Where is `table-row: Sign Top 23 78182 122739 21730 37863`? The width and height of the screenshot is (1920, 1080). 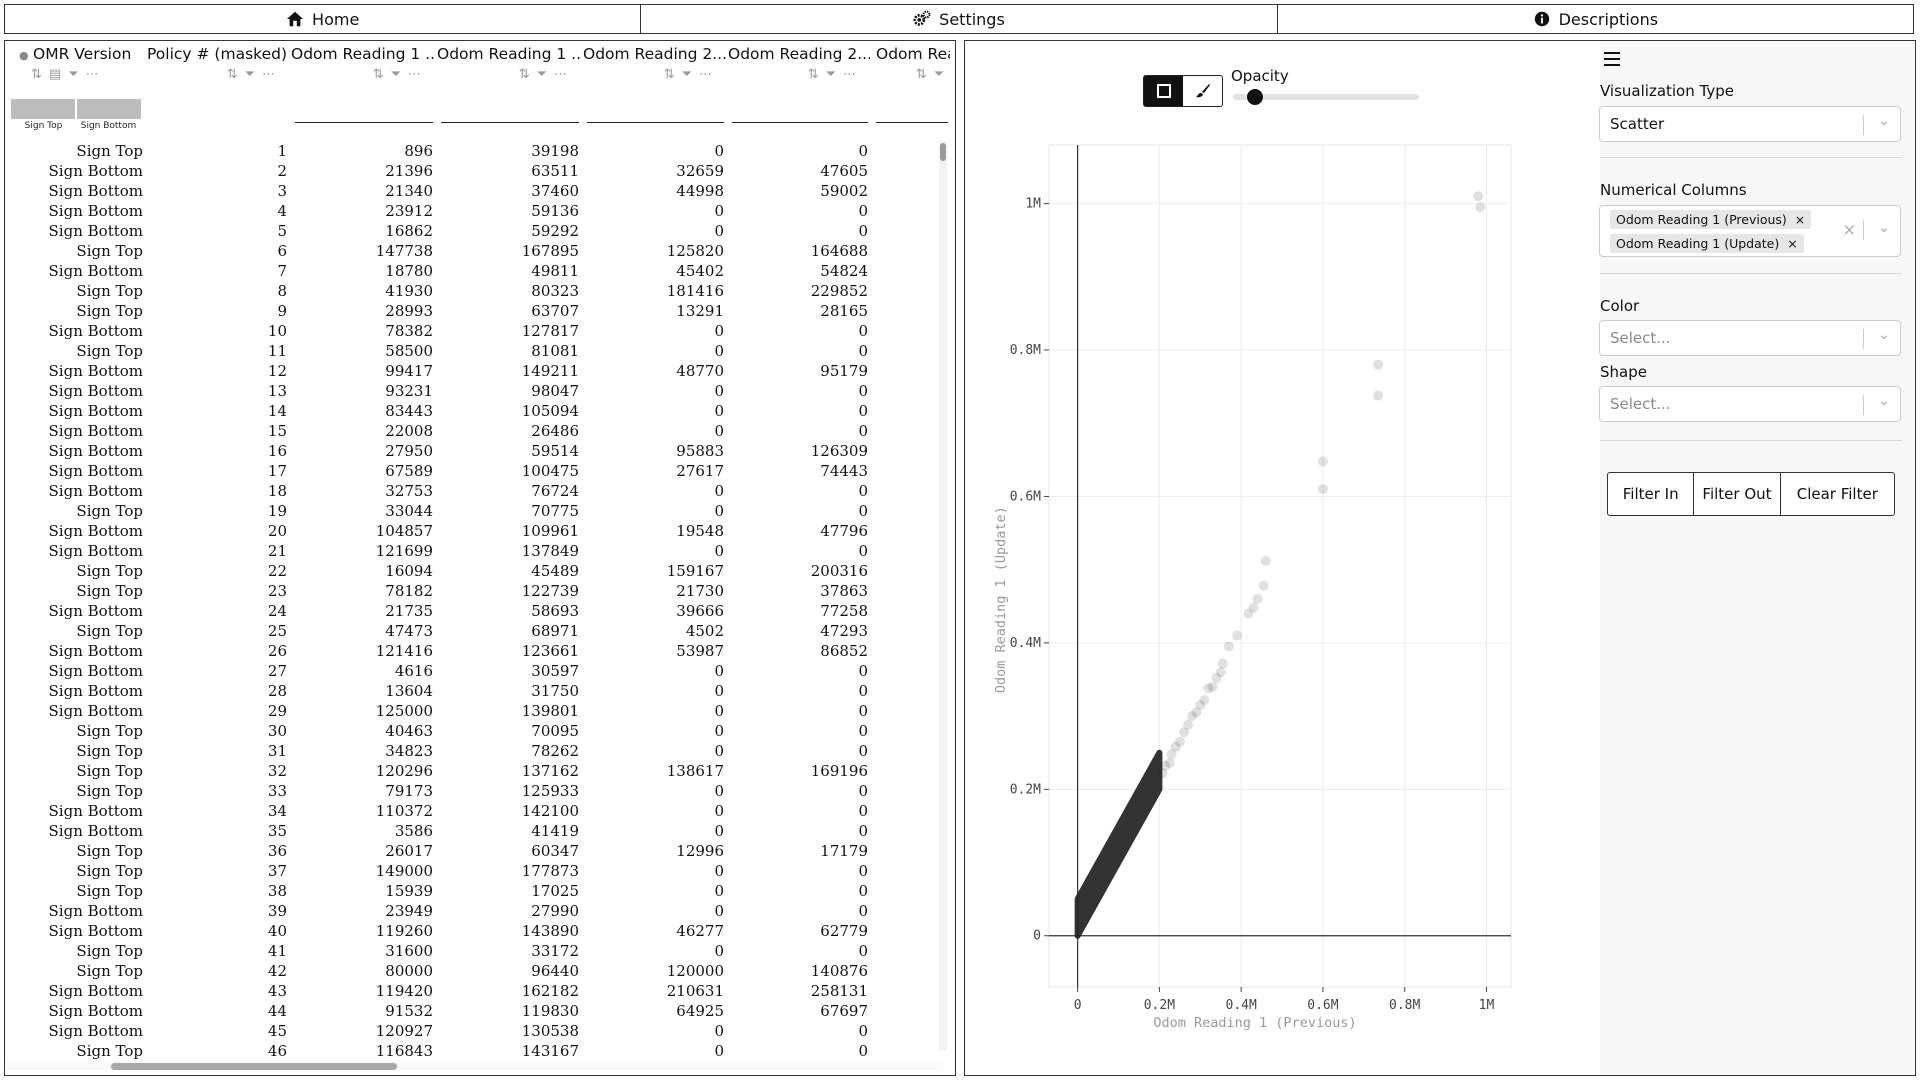 table-row: Sign Top 23 78182 122739 21730 37863 is located at coordinates (478, 591).